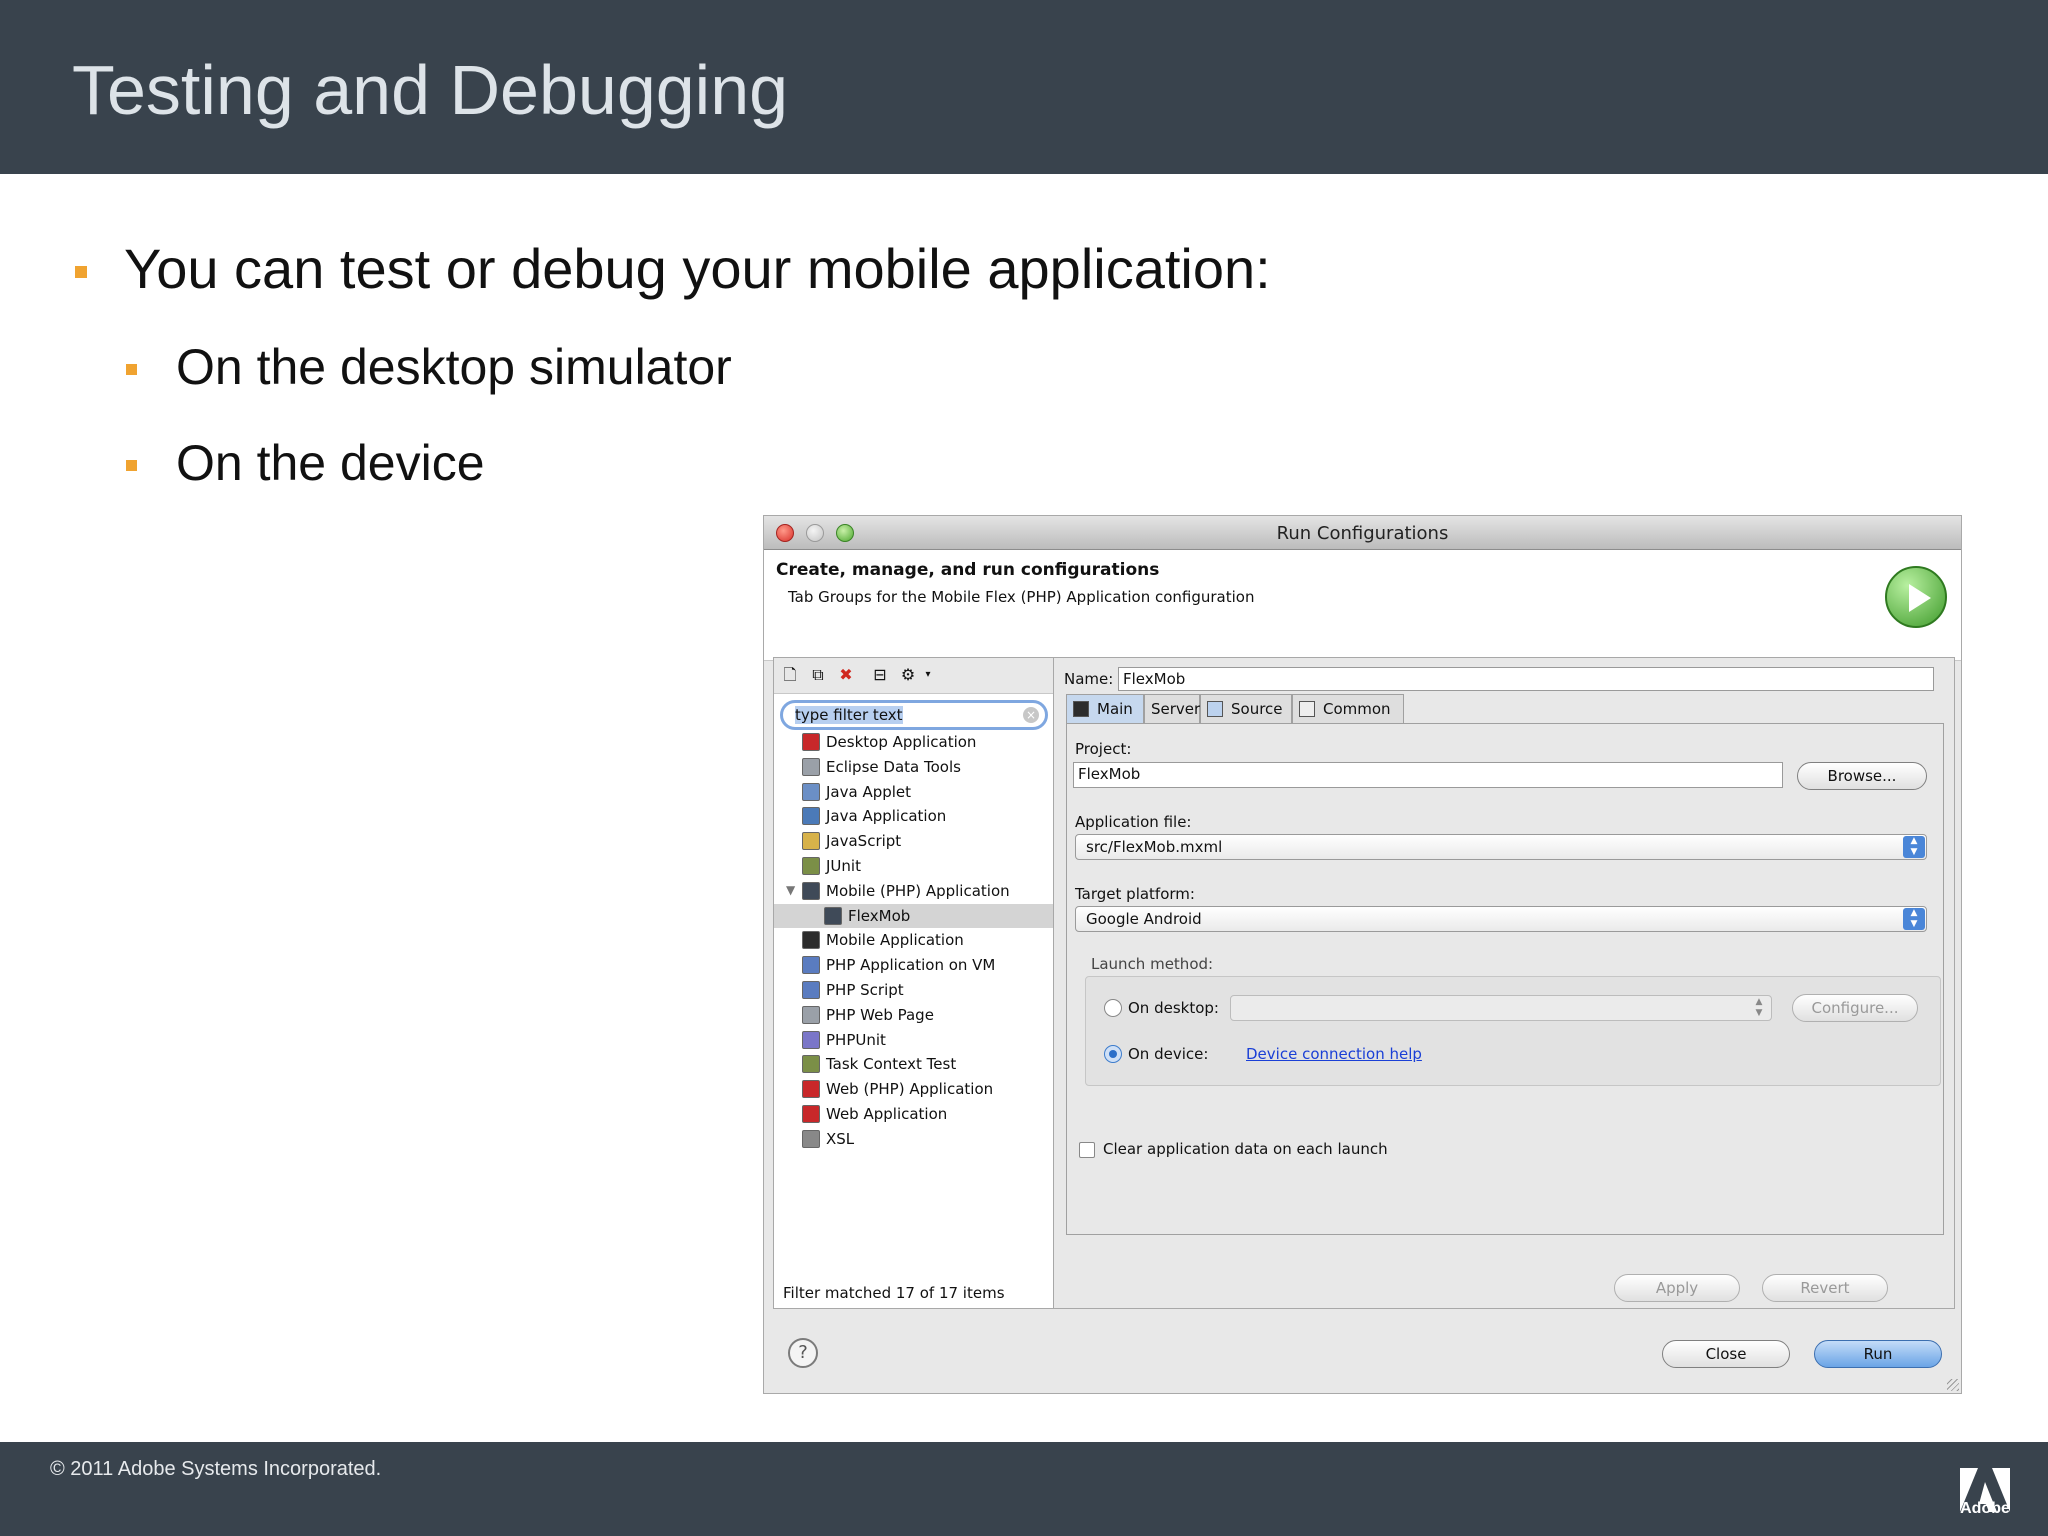 Image resolution: width=2048 pixels, height=1536 pixels. I want to click on new-config-icon: 🗋, so click(790, 675).